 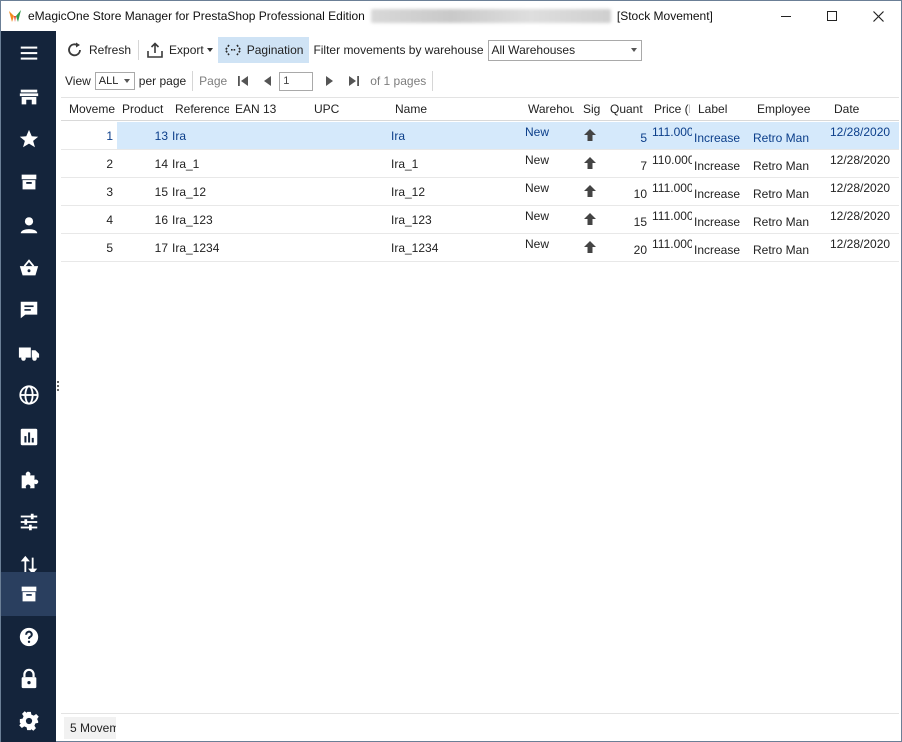 What do you see at coordinates (114, 81) in the screenshot?
I see `per-page-select: ALL` at bounding box center [114, 81].